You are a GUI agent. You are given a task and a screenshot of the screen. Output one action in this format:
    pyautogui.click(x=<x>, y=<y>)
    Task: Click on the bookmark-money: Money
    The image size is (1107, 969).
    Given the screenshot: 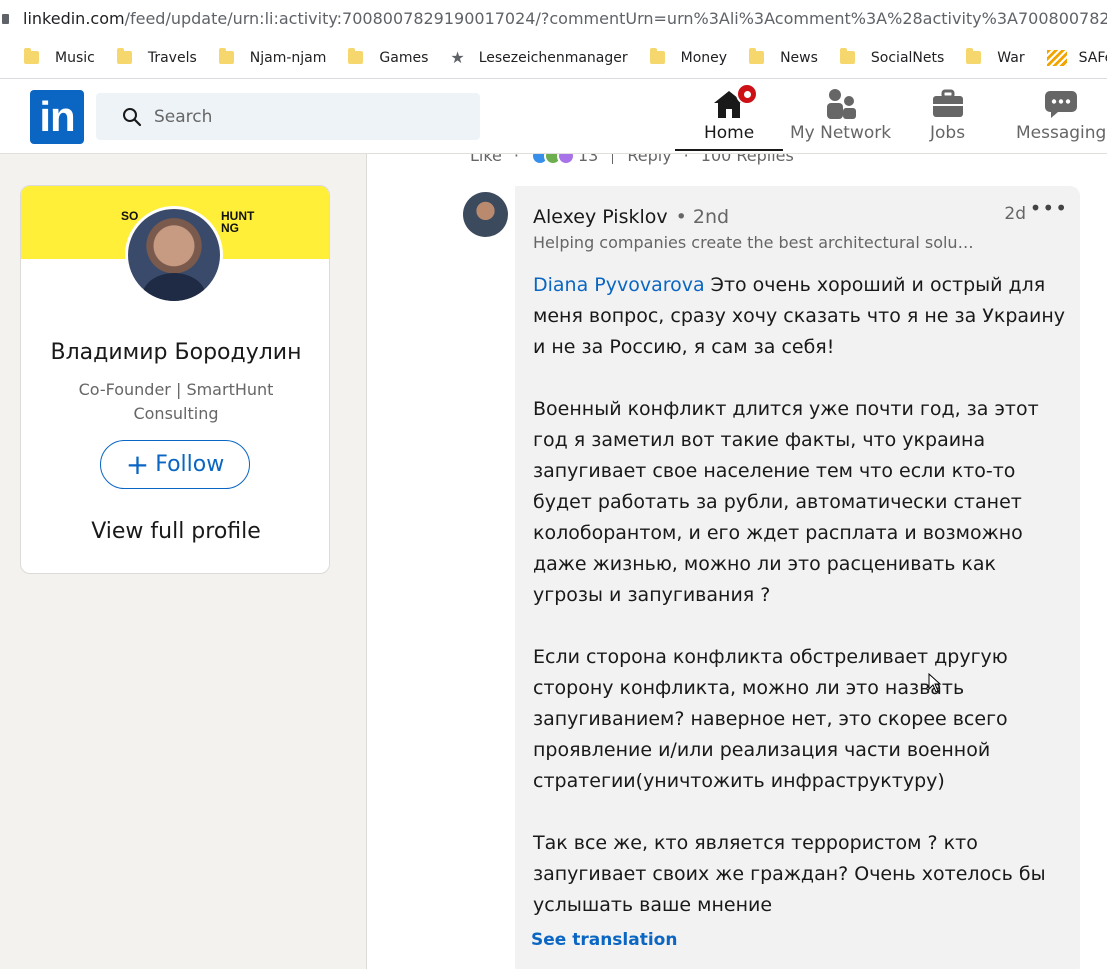 What is the action you would take?
    pyautogui.click(x=688, y=57)
    